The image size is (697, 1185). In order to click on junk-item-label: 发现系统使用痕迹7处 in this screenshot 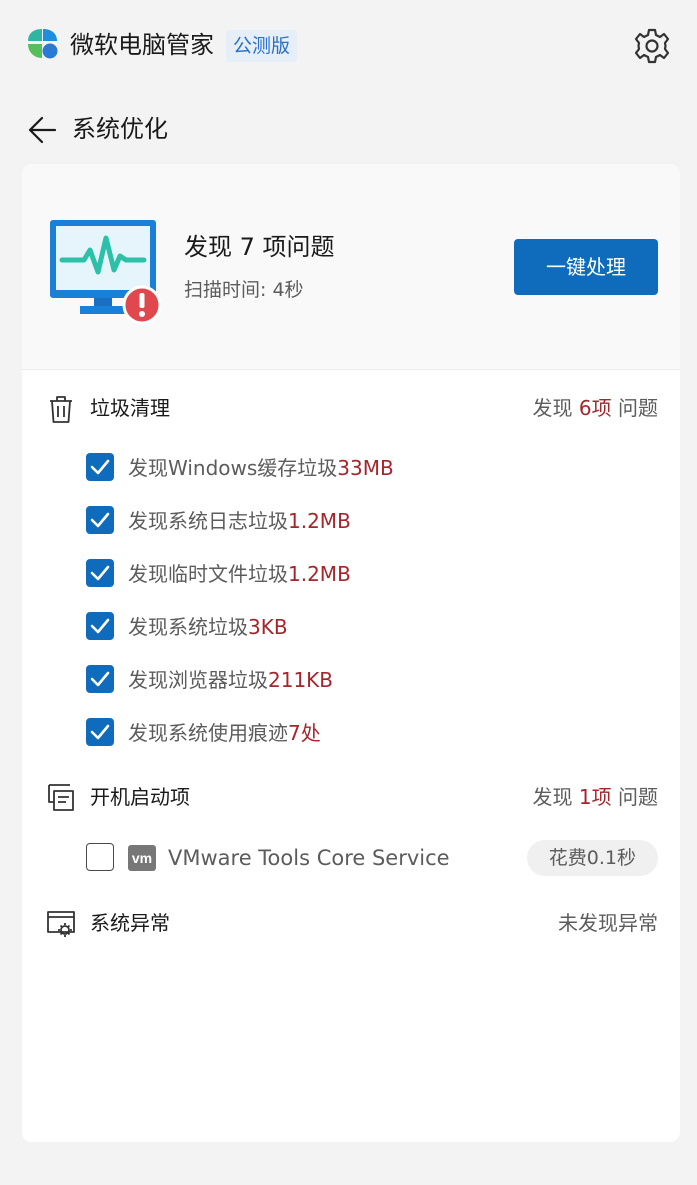, I will do `click(224, 733)`.